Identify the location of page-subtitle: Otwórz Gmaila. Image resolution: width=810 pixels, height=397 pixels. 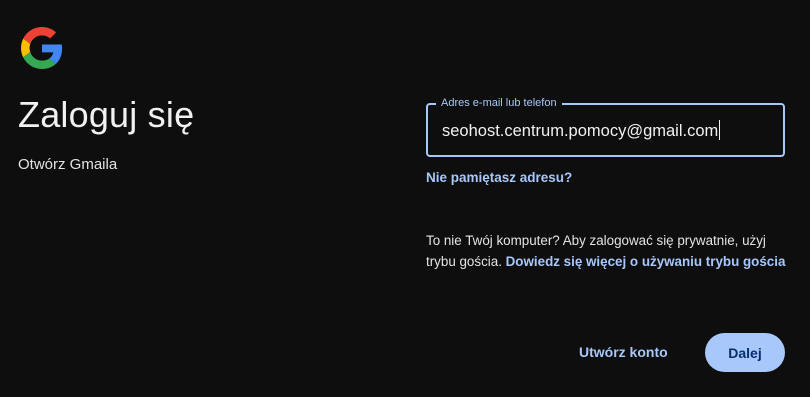
(68, 164).